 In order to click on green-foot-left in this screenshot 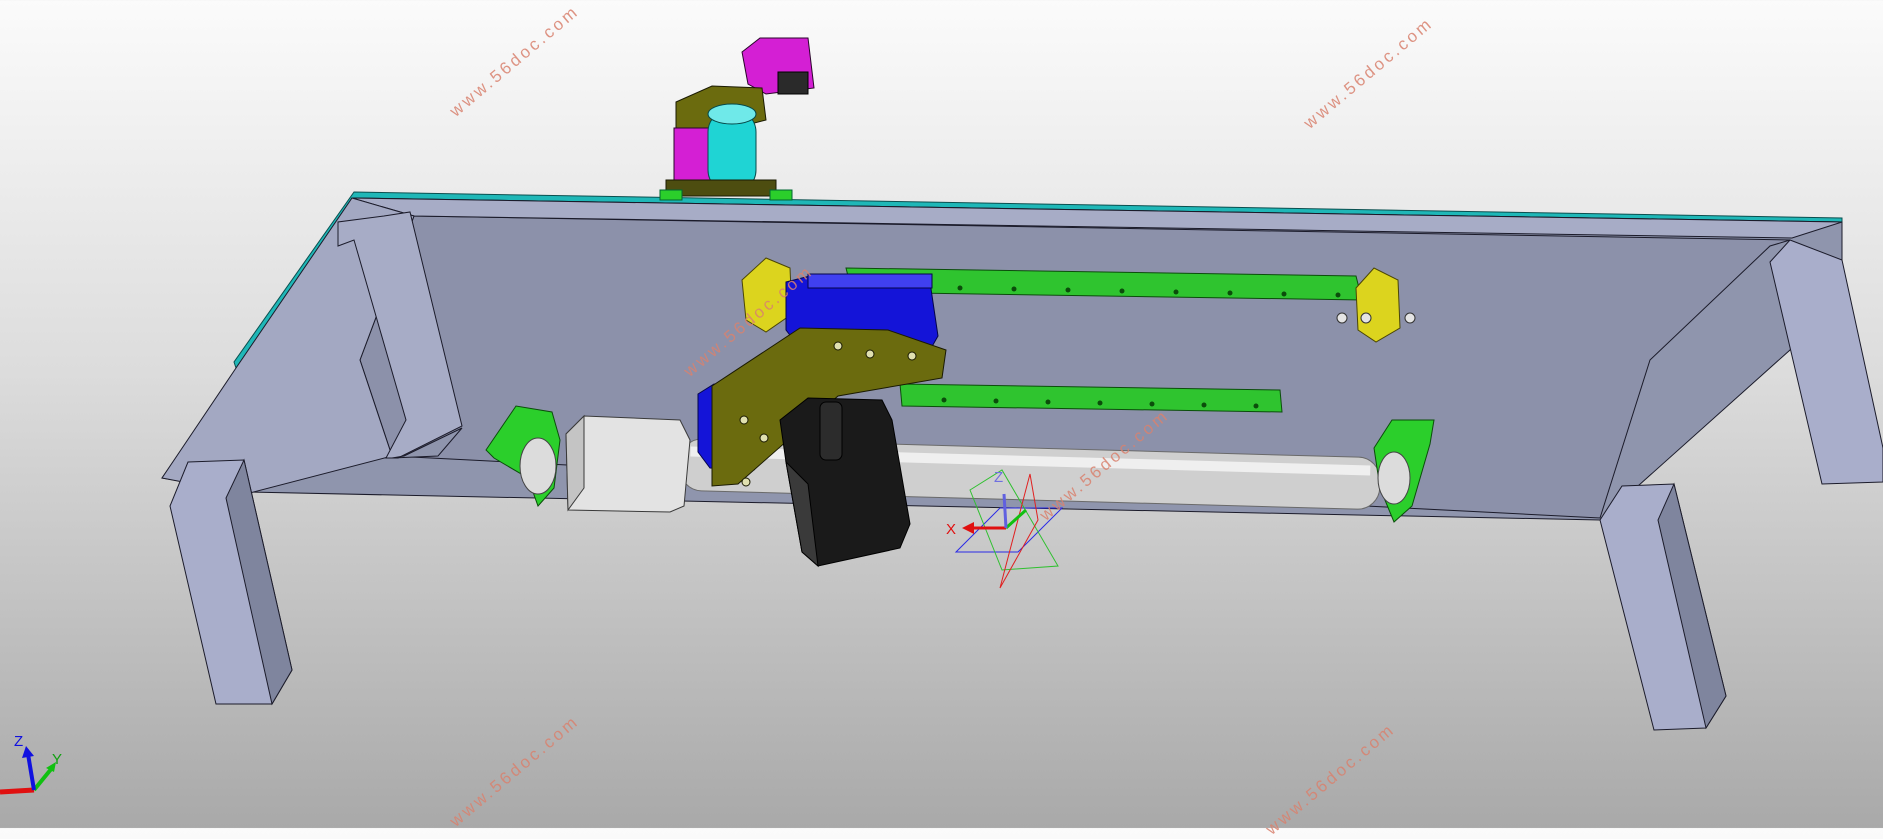, I will do `click(671, 195)`.